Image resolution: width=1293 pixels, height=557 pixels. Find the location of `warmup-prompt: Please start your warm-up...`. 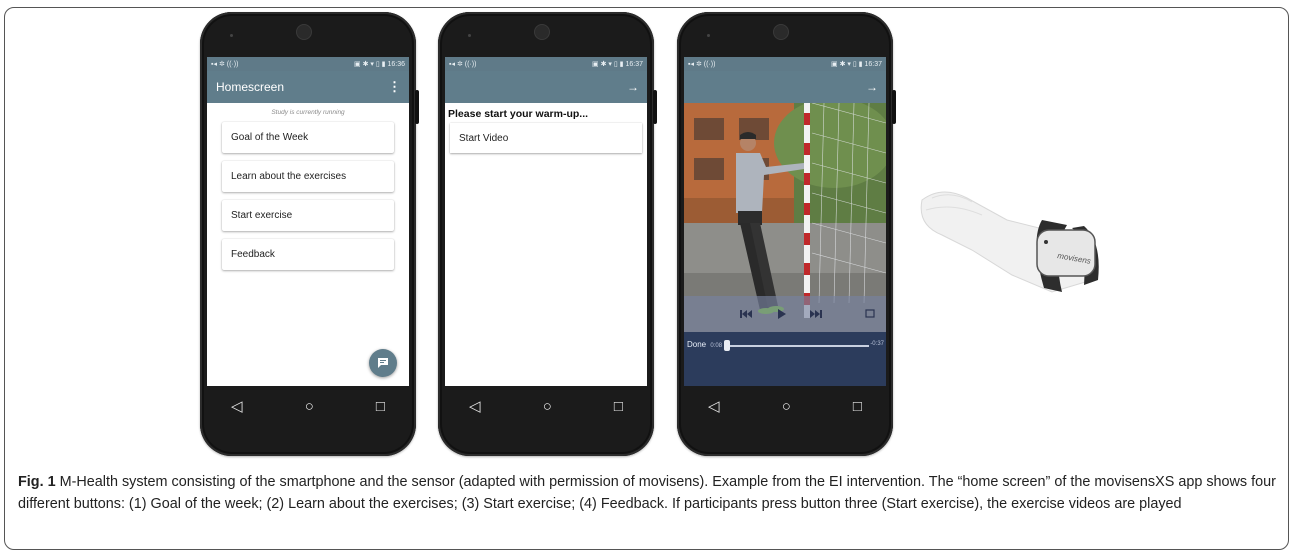

warmup-prompt: Please start your warm-up... is located at coordinates (518, 114).